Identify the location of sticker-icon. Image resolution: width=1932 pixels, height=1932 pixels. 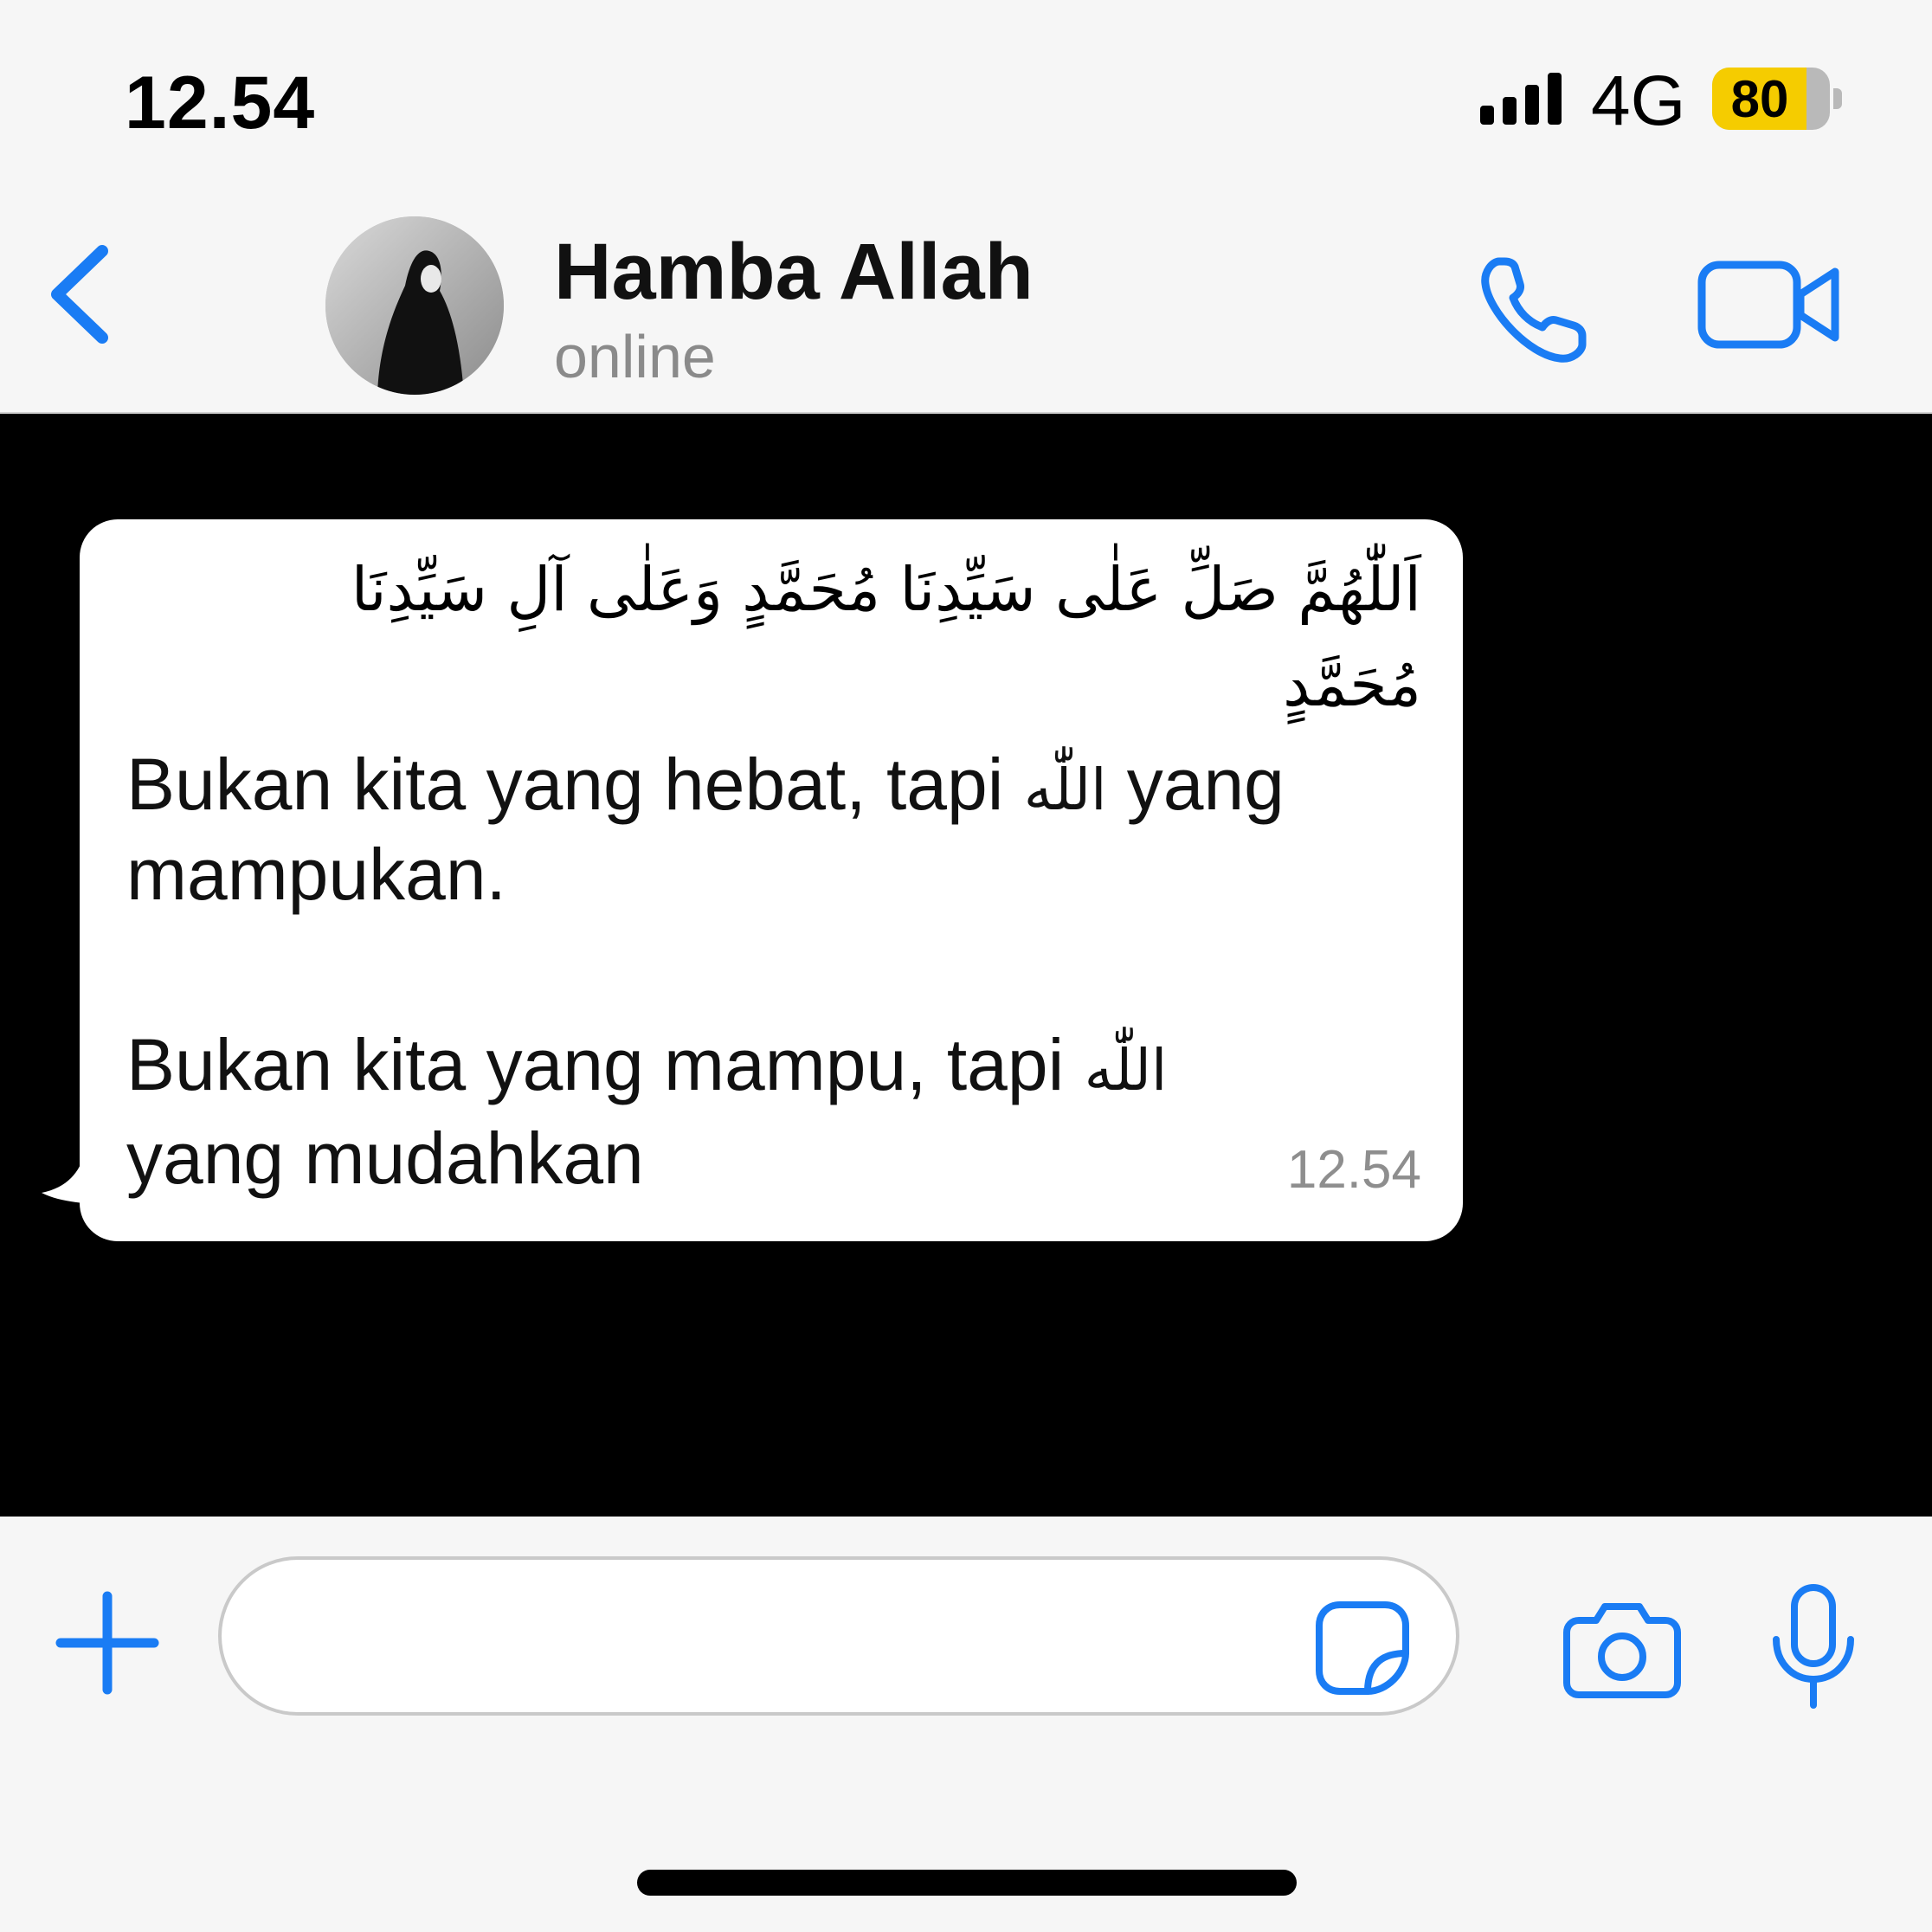
(1362, 1648).